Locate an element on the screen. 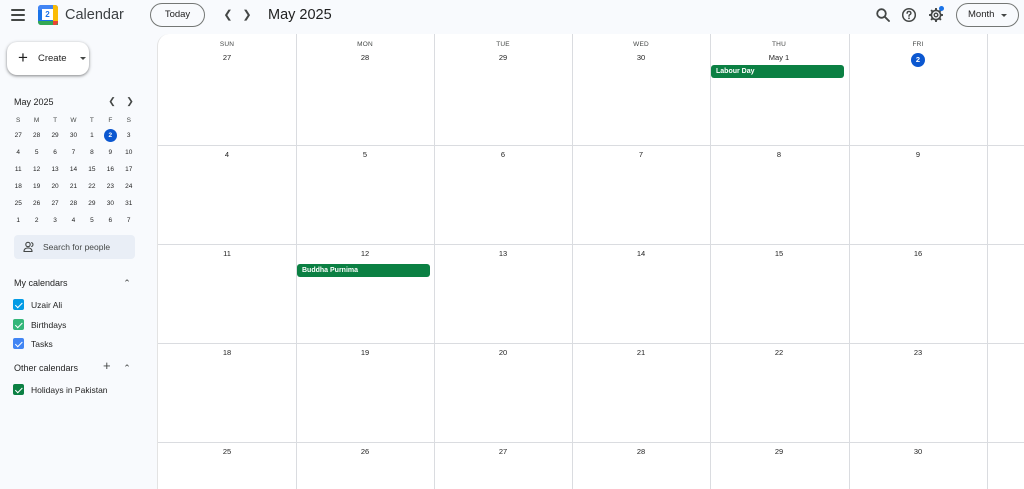 The image size is (1024, 489). add-calendar-icon: + is located at coordinates (107, 365).